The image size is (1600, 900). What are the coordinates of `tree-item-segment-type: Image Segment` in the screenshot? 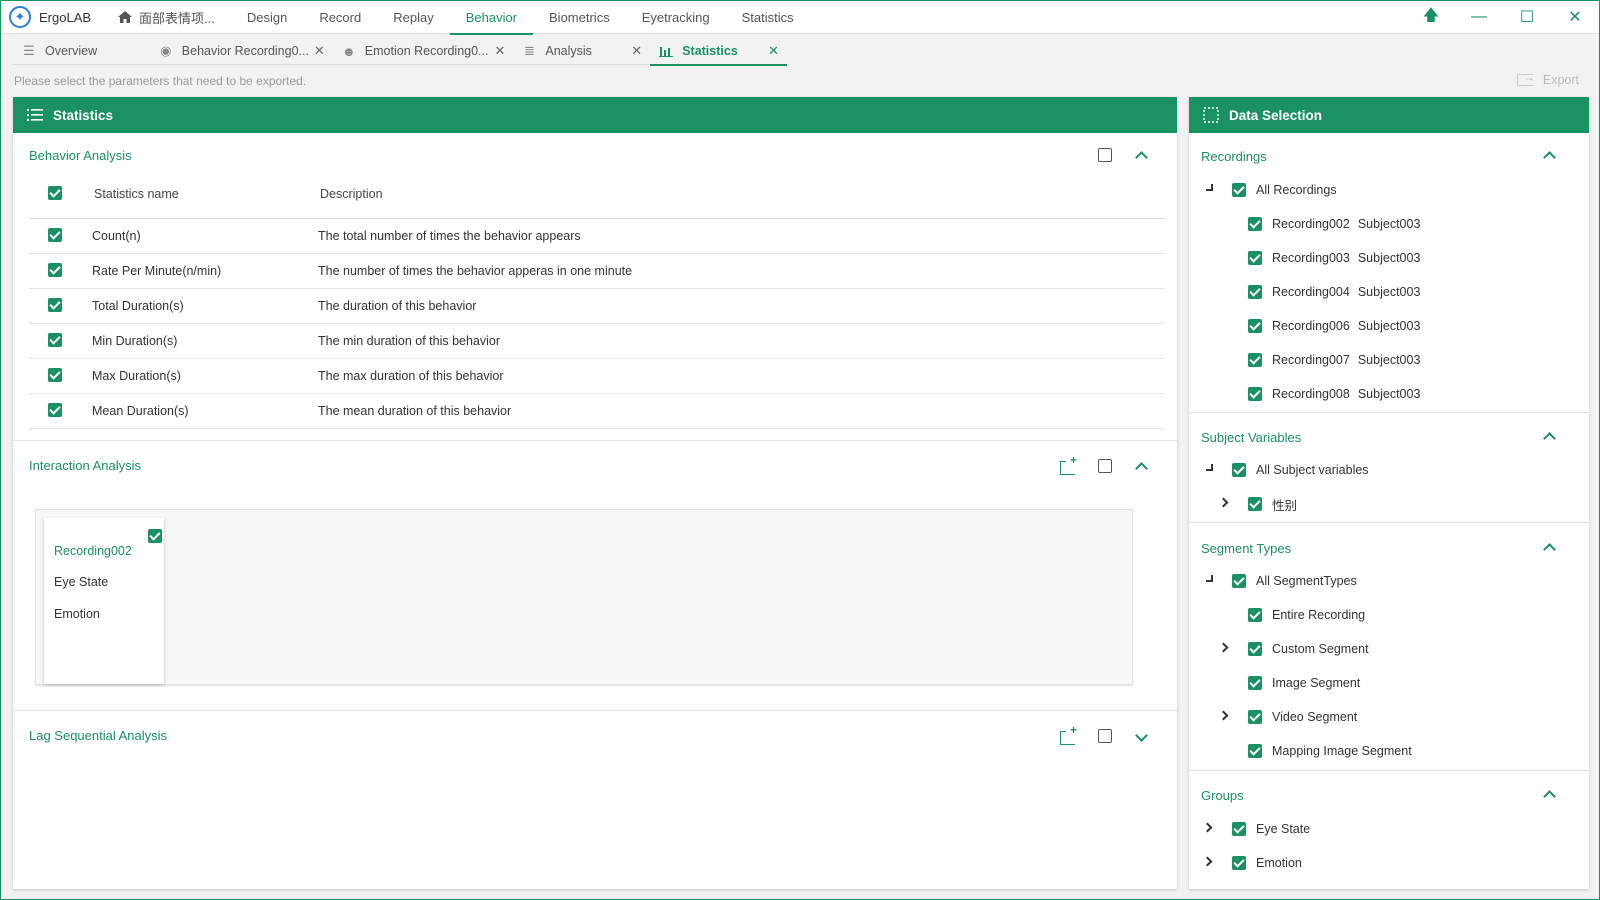 It's located at (1304, 683).